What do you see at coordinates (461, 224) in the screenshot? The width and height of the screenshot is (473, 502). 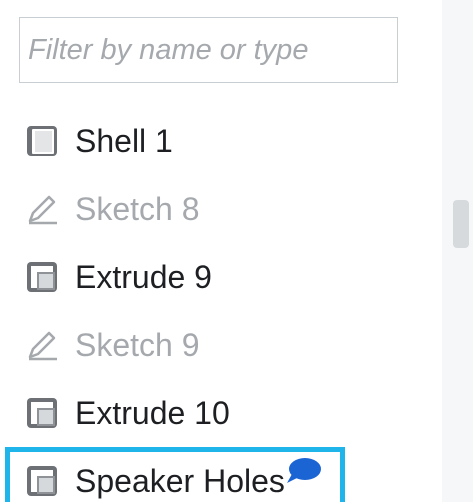 I see `scrollbar-thumb` at bounding box center [461, 224].